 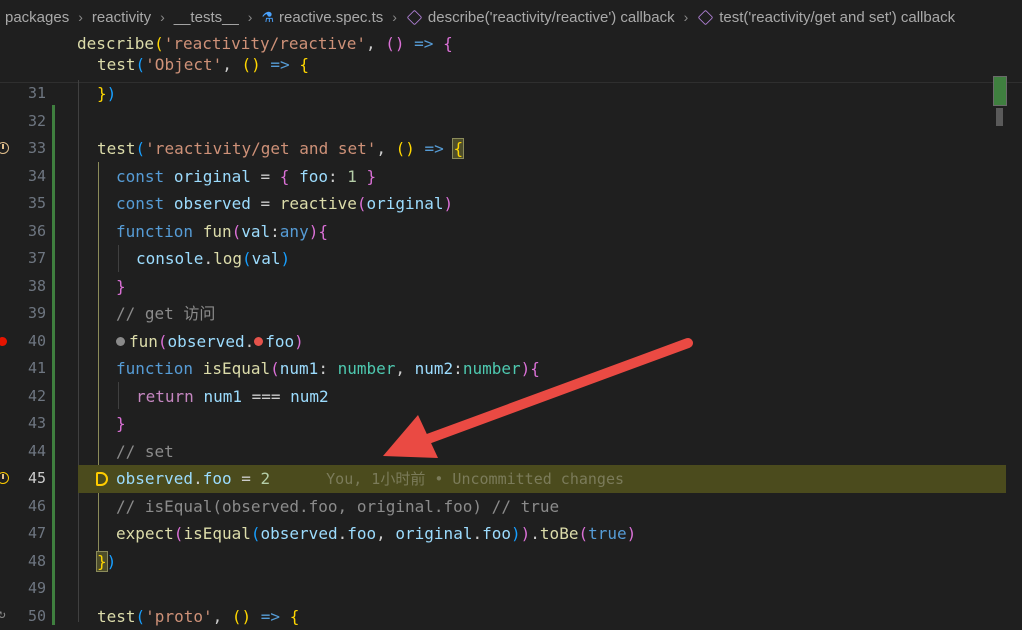 What do you see at coordinates (232, 397) in the screenshot?
I see `code-text: return num1 === num2` at bounding box center [232, 397].